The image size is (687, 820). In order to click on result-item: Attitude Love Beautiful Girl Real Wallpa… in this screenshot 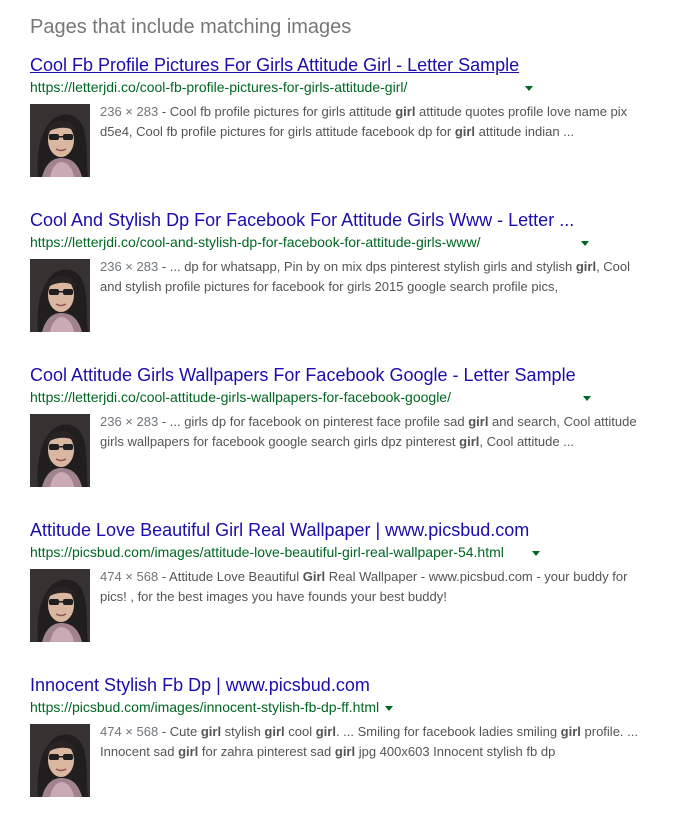, I will do `click(350, 582)`.